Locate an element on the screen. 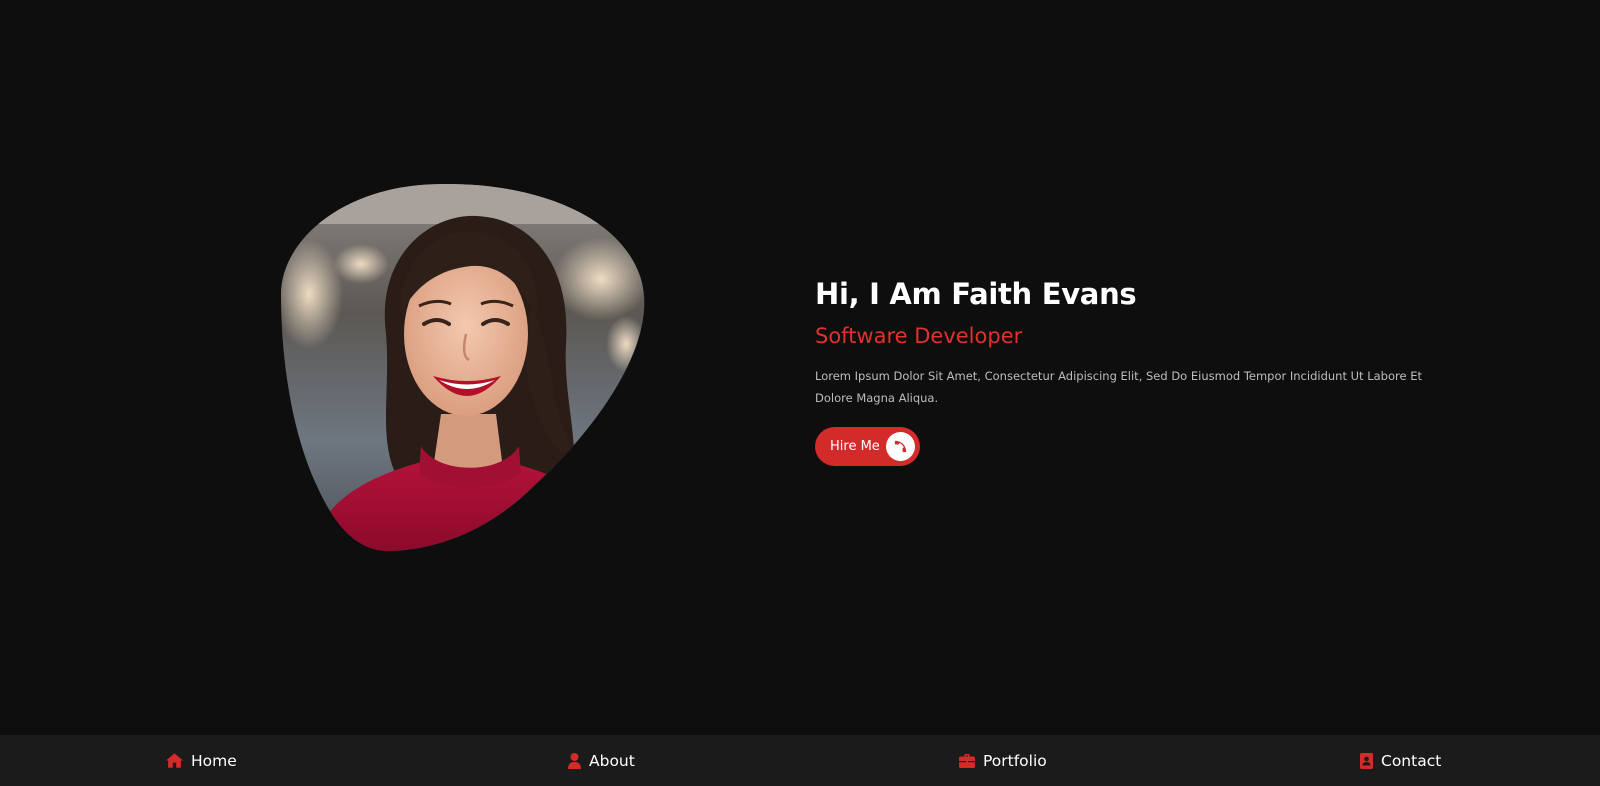 Image resolution: width=1600 pixels, height=786 pixels. nav-item-about: About is located at coordinates (601, 760).